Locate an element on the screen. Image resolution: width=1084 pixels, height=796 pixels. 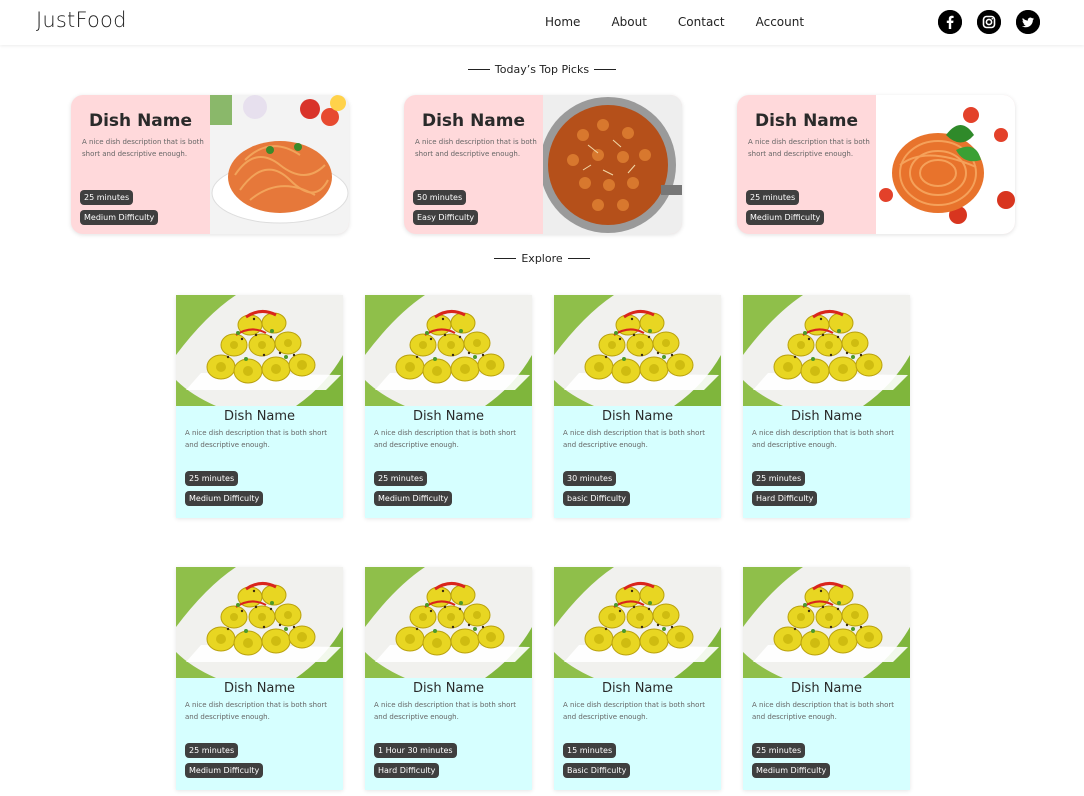
instagram-icon is located at coordinates (989, 22).